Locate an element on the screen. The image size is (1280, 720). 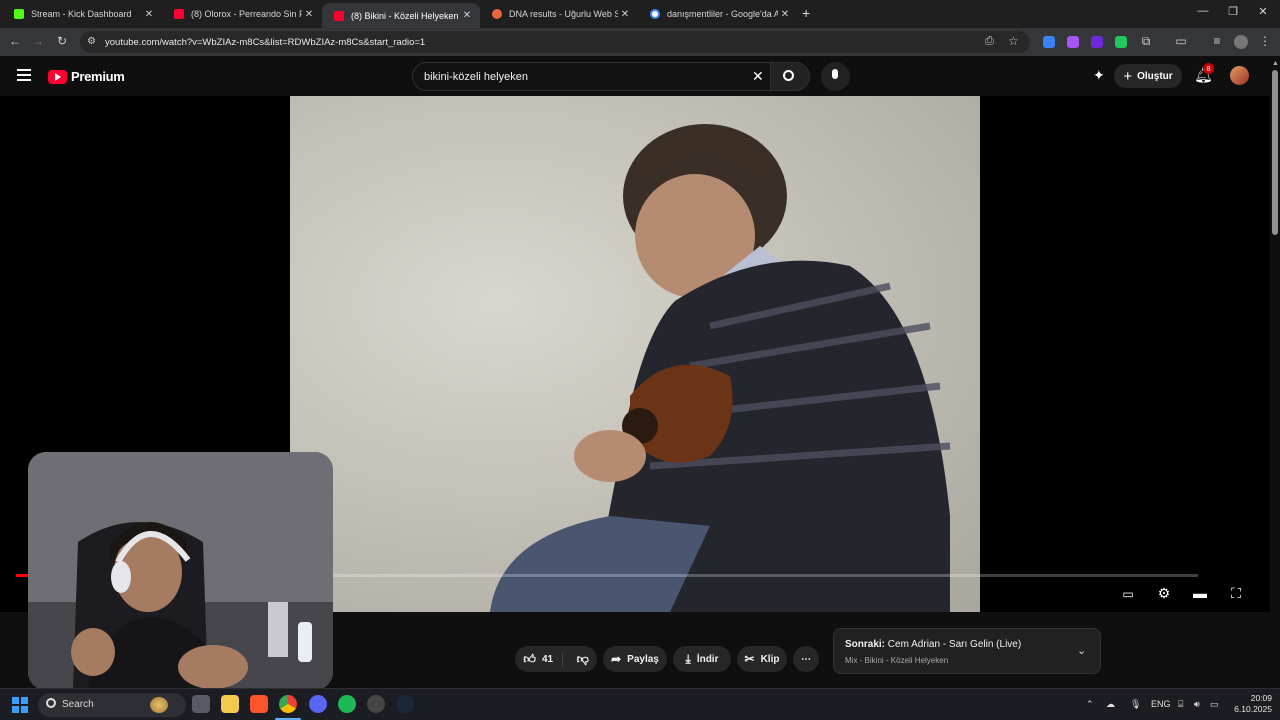
taskbar-search: Search is located at coordinates (112, 705).